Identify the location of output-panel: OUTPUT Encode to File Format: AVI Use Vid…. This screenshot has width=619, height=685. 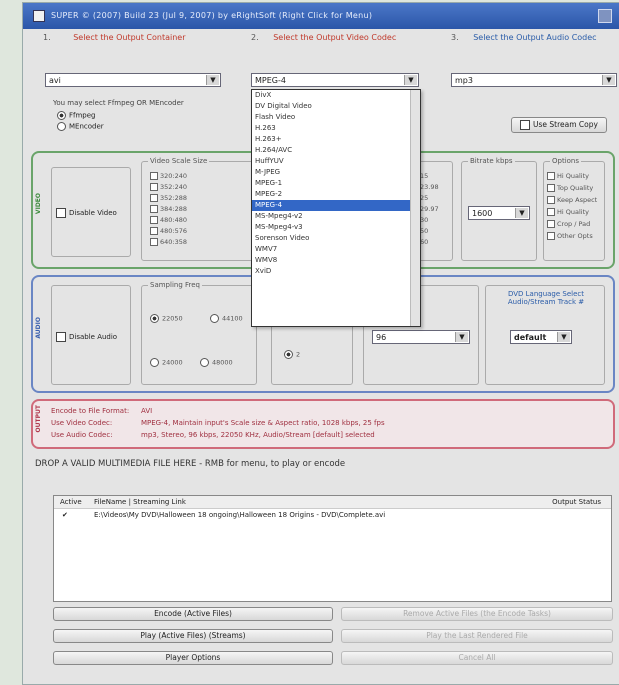
(323, 424).